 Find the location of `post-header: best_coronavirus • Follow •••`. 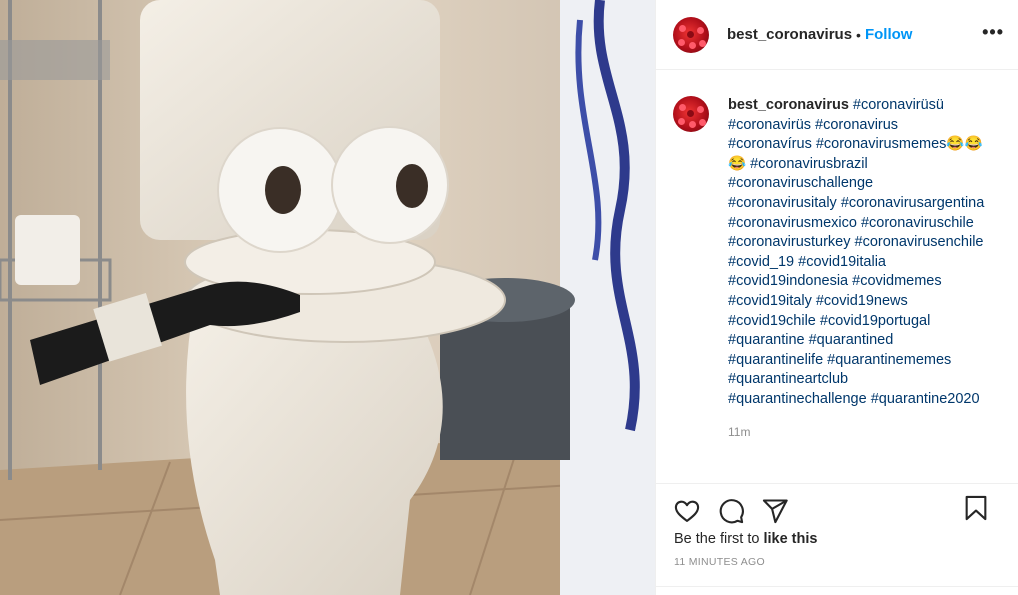

post-header: best_coronavirus • Follow ••• is located at coordinates (837, 35).